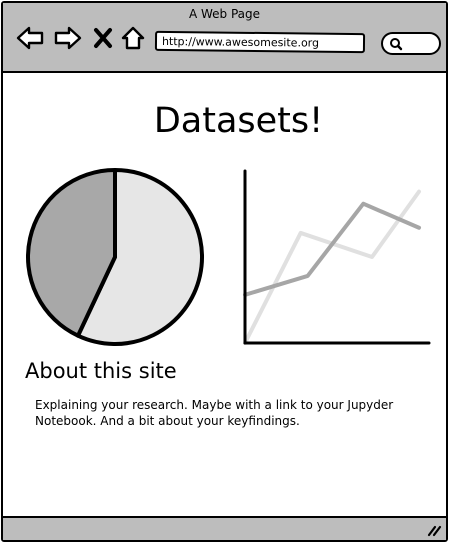  I want to click on pie-chart, so click(115, 257).